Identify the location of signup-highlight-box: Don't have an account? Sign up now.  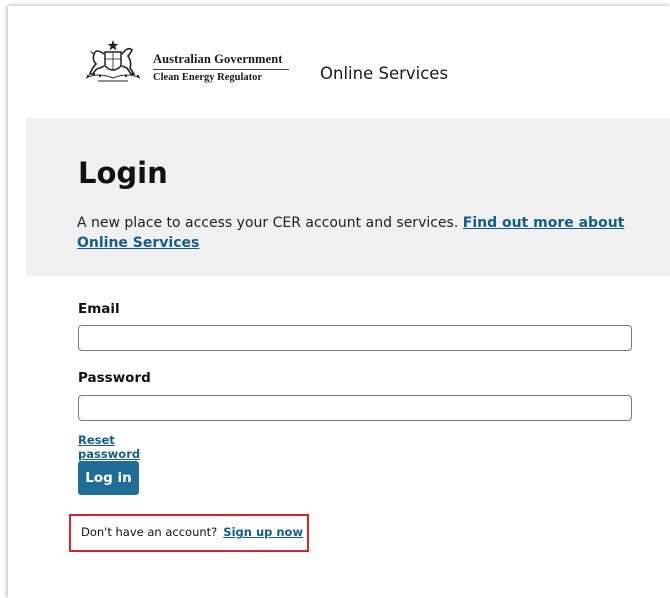
(189, 533).